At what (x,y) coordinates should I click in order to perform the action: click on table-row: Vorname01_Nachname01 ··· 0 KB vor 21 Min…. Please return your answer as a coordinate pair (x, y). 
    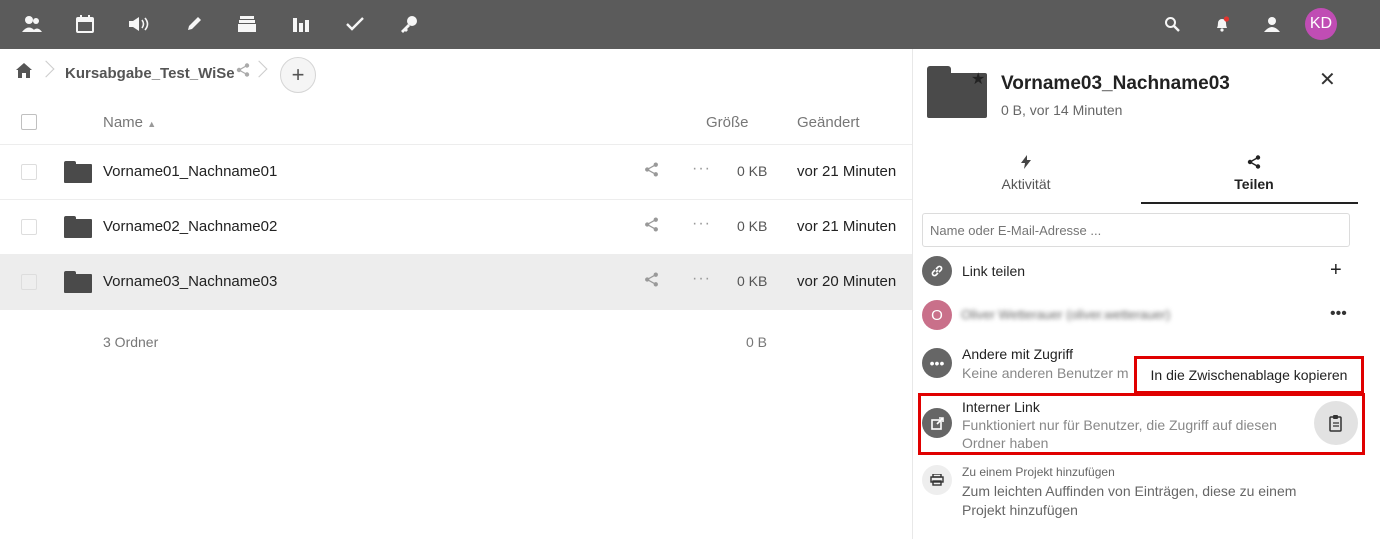
    Looking at the image, I should click on (456, 172).